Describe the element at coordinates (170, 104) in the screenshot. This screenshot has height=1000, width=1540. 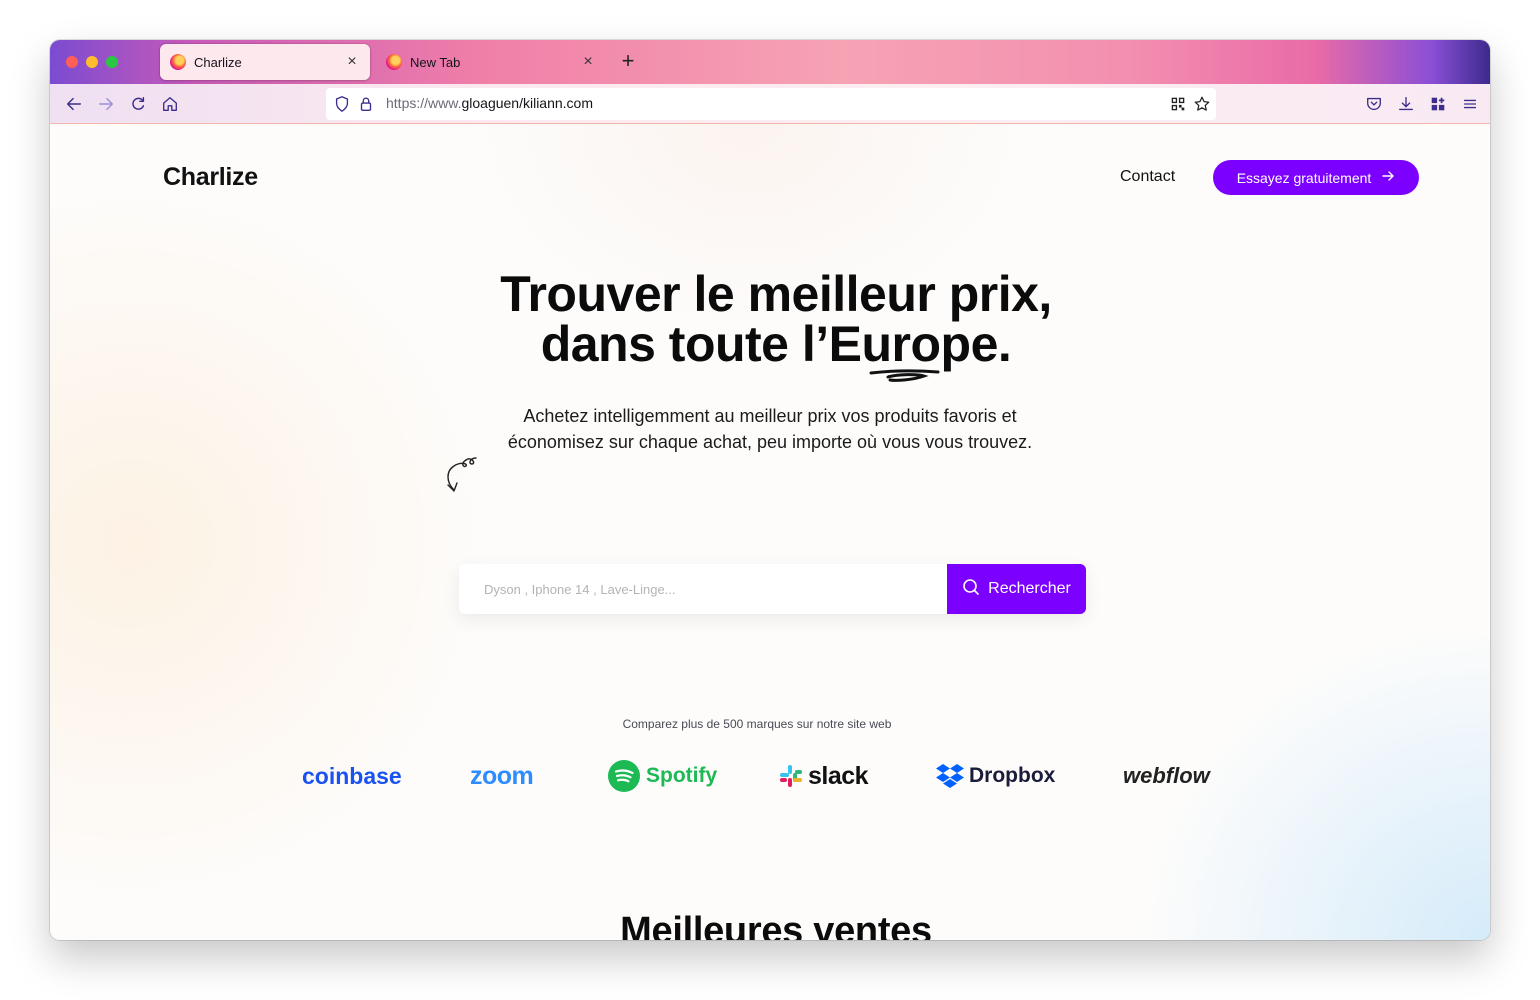
I see `home-icon` at that location.